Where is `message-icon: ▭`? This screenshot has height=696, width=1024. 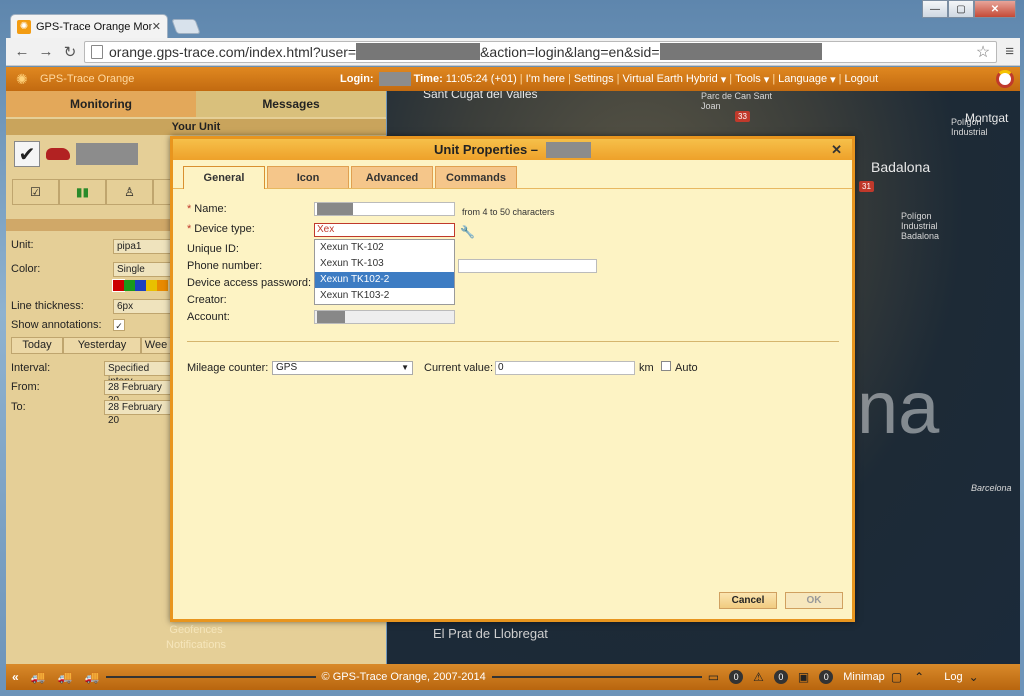 message-icon: ▭ is located at coordinates (713, 677).